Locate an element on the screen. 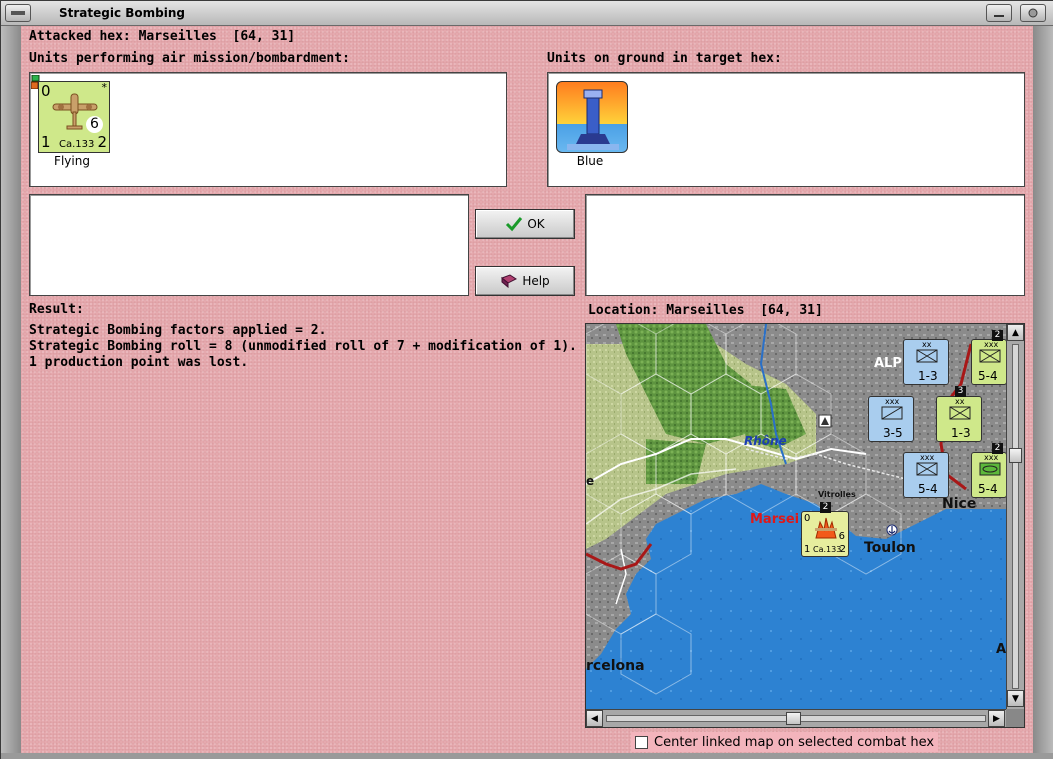 The image size is (1053, 759). unit-bottom-left-value: 1 is located at coordinates (46, 142).